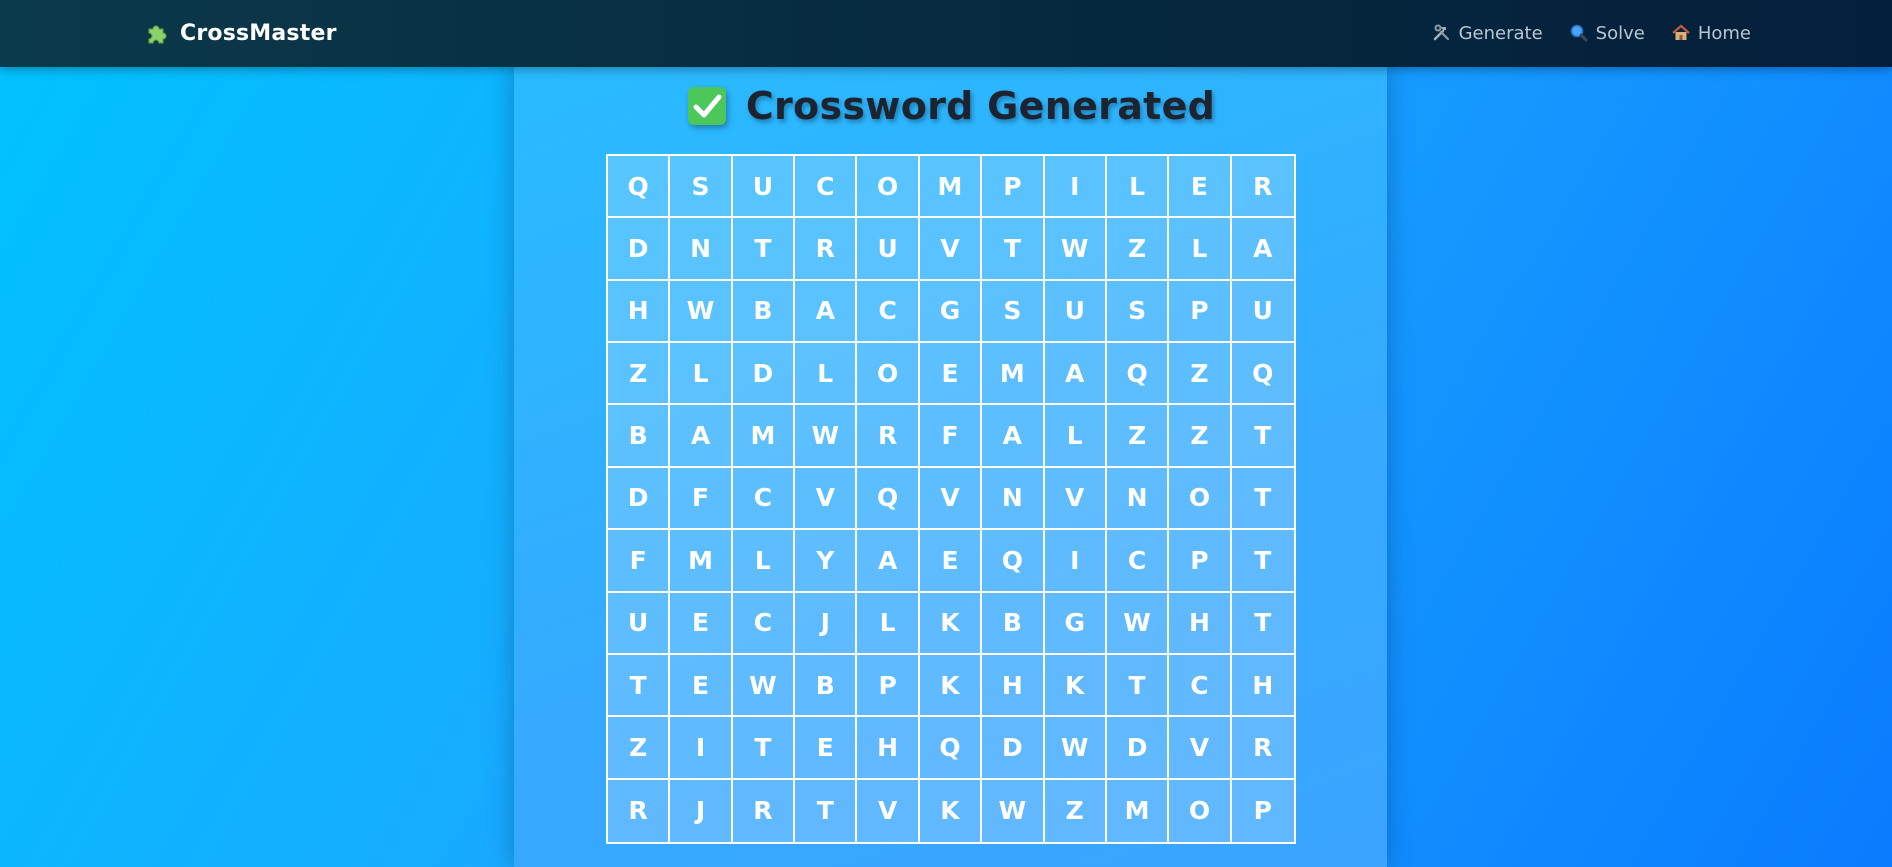  What do you see at coordinates (980, 106) in the screenshot?
I see `page-title-text: Crossword Generated` at bounding box center [980, 106].